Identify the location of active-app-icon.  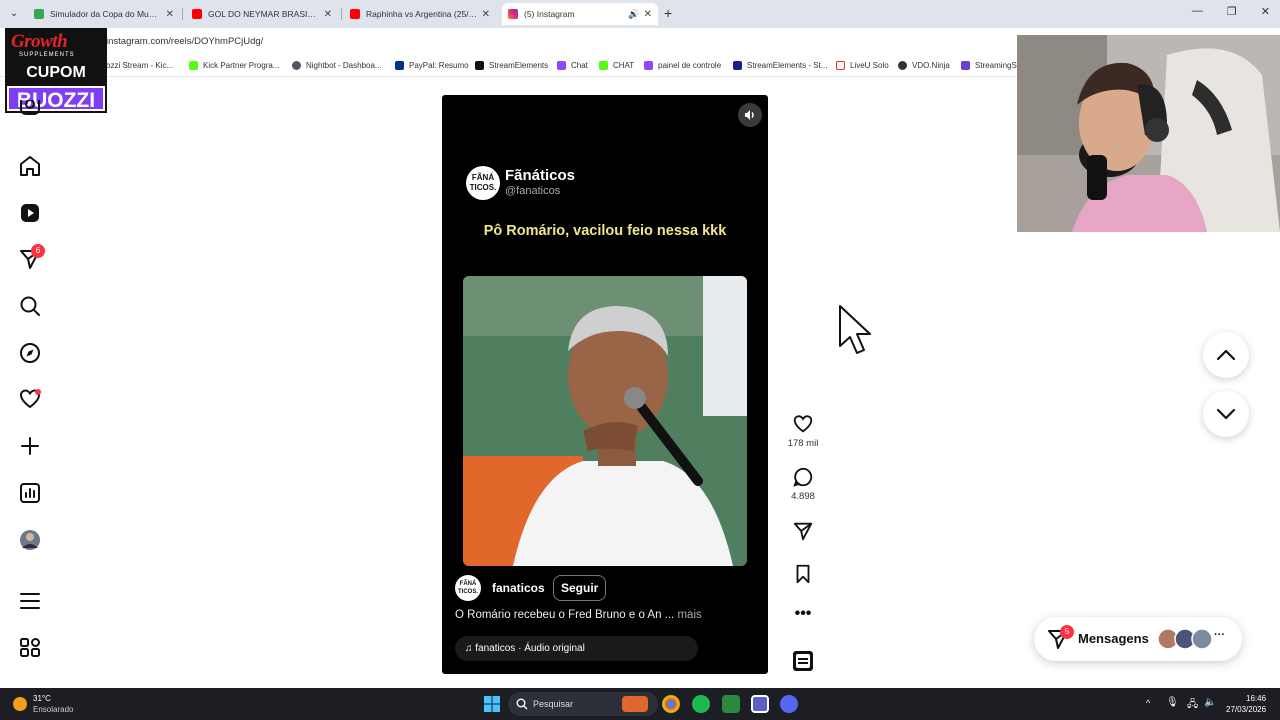
(760, 704).